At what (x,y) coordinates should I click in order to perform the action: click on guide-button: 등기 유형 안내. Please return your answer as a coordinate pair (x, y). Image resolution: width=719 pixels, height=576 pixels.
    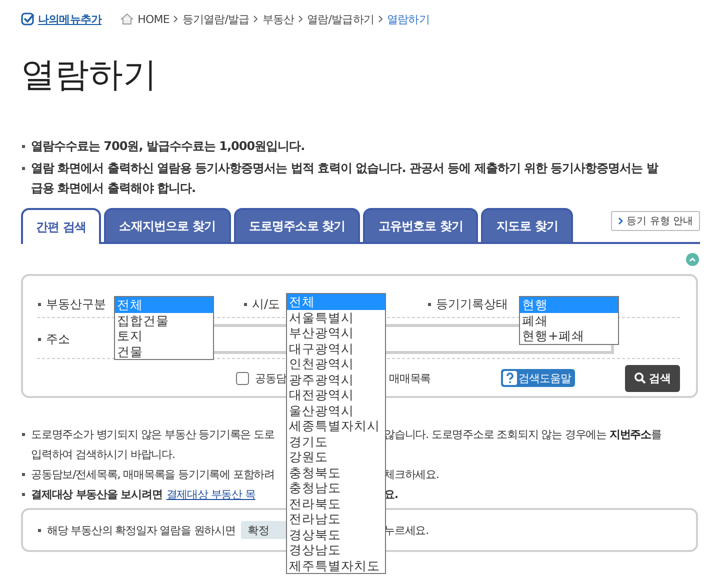
    Looking at the image, I should click on (655, 221).